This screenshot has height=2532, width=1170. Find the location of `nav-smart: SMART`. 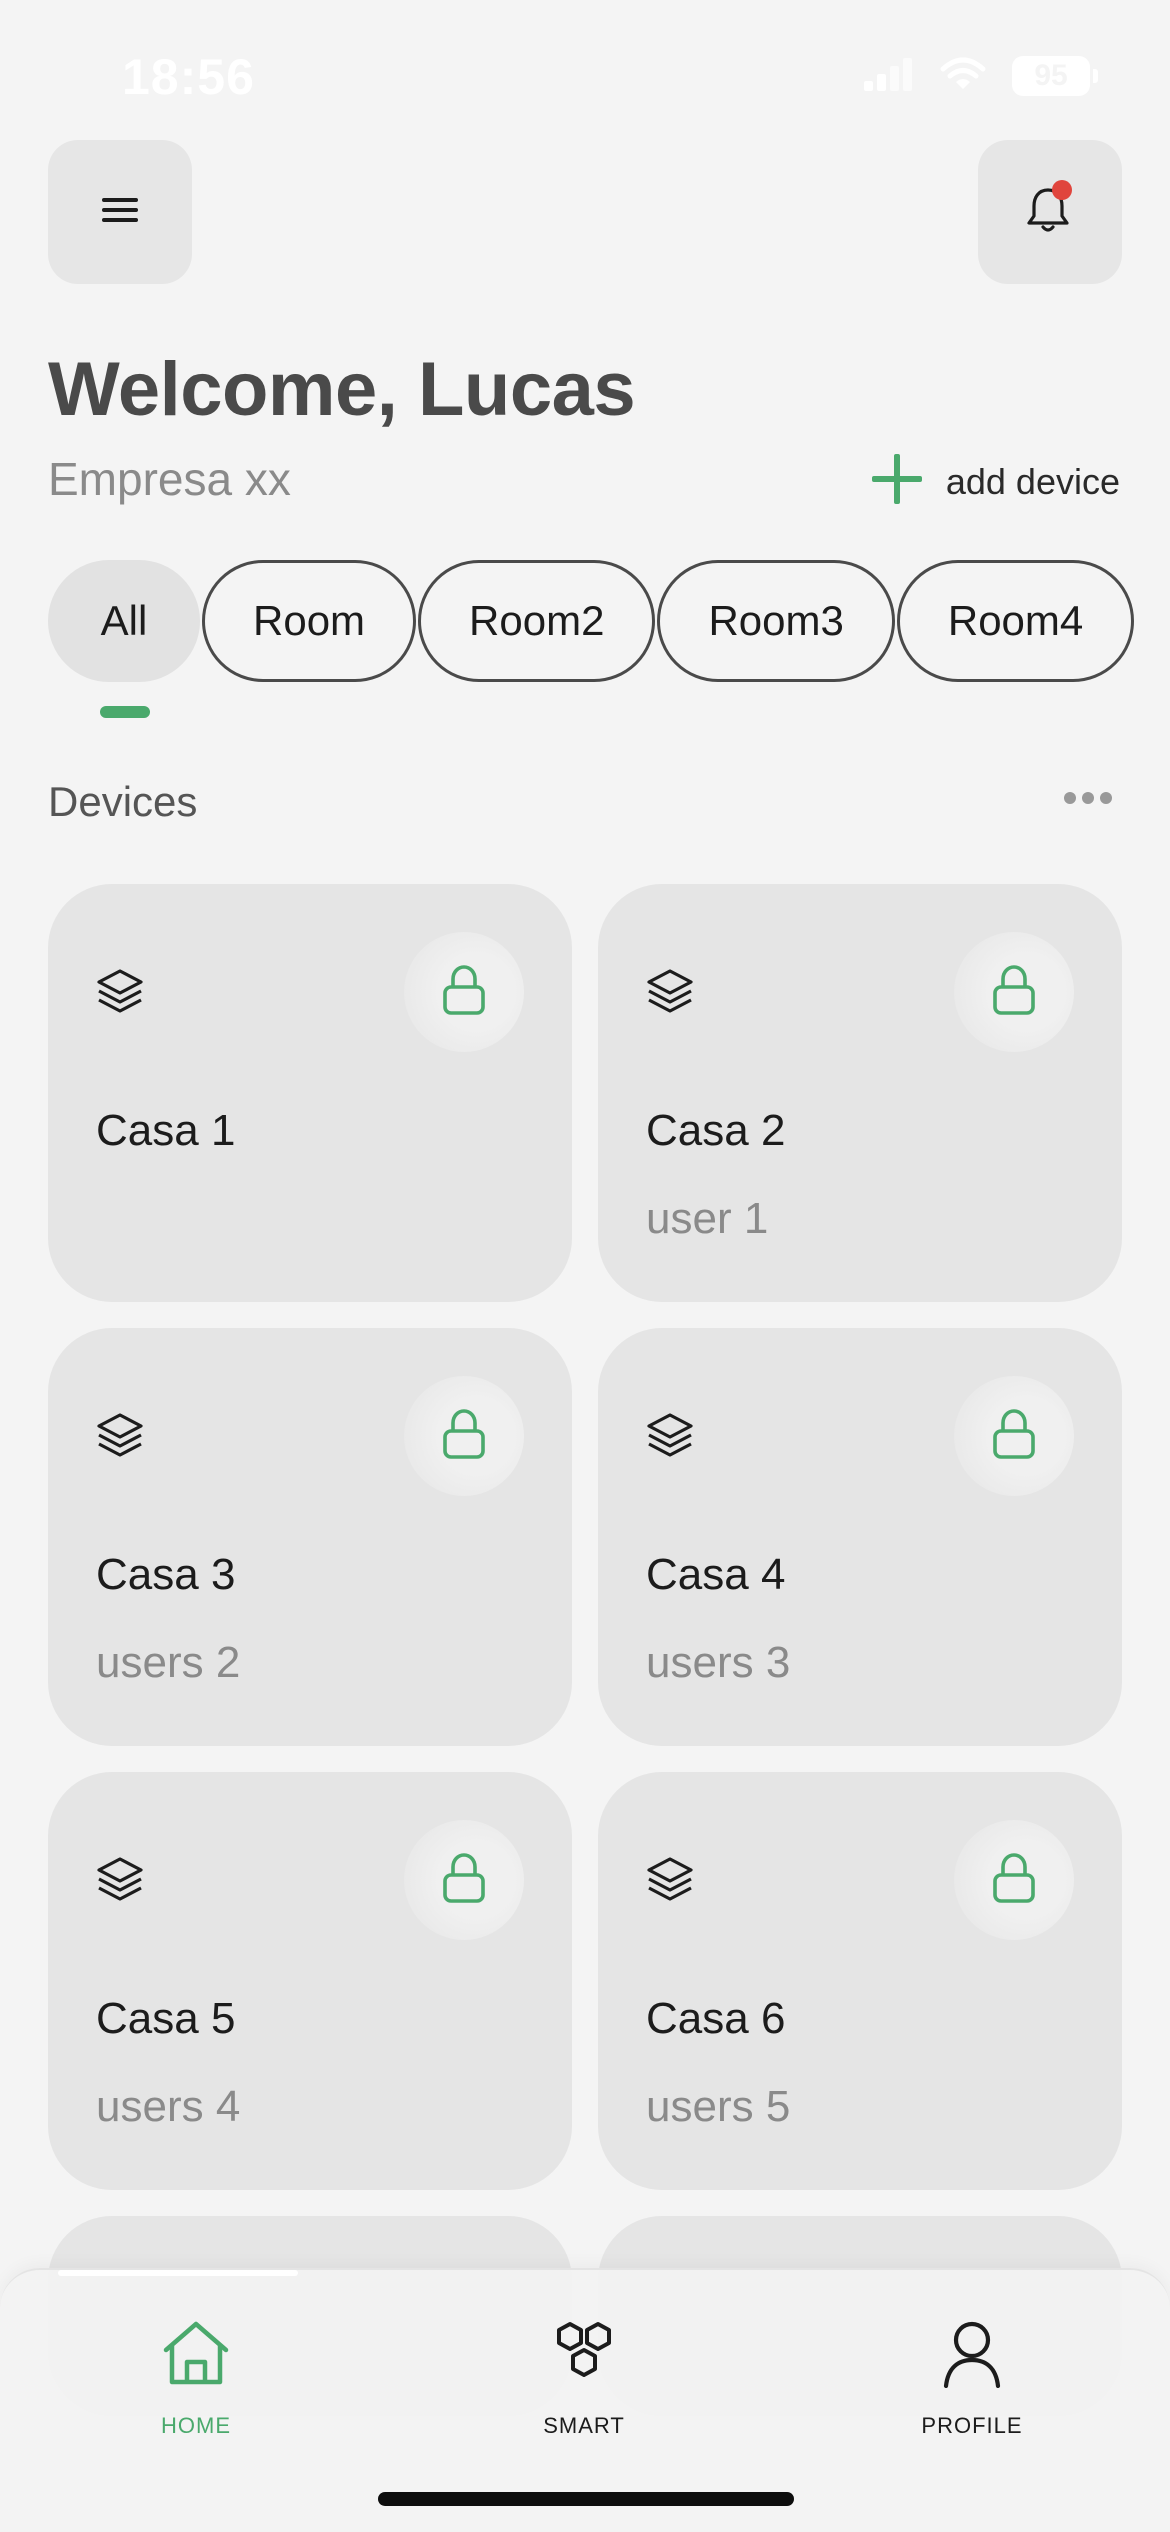

nav-smart: SMART is located at coordinates (584, 2378).